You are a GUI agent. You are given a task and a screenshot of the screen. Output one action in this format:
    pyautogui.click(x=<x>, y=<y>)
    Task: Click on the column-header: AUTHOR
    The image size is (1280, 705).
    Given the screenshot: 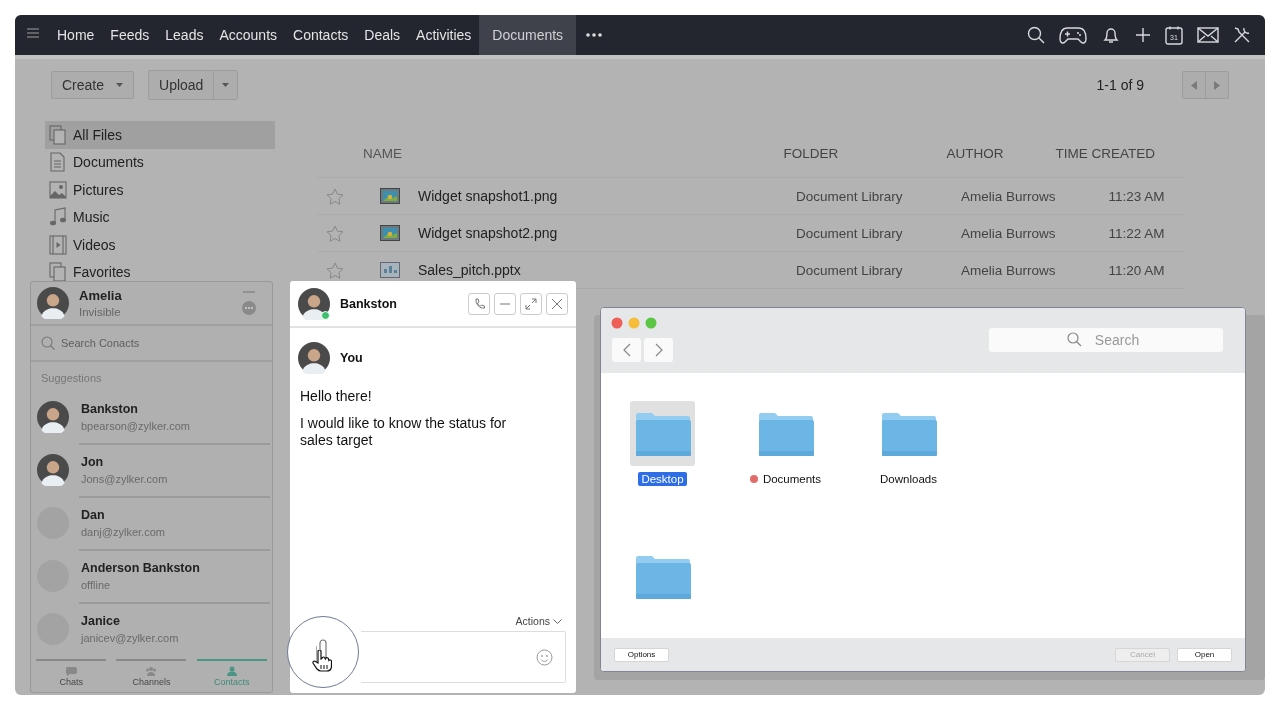 What is the action you would take?
    pyautogui.click(x=975, y=153)
    